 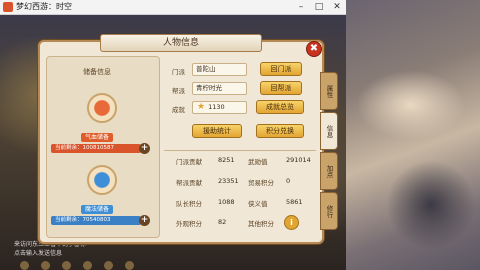 What do you see at coordinates (189, 183) in the screenshot?
I see `stat-label: 帮派贡献` at bounding box center [189, 183].